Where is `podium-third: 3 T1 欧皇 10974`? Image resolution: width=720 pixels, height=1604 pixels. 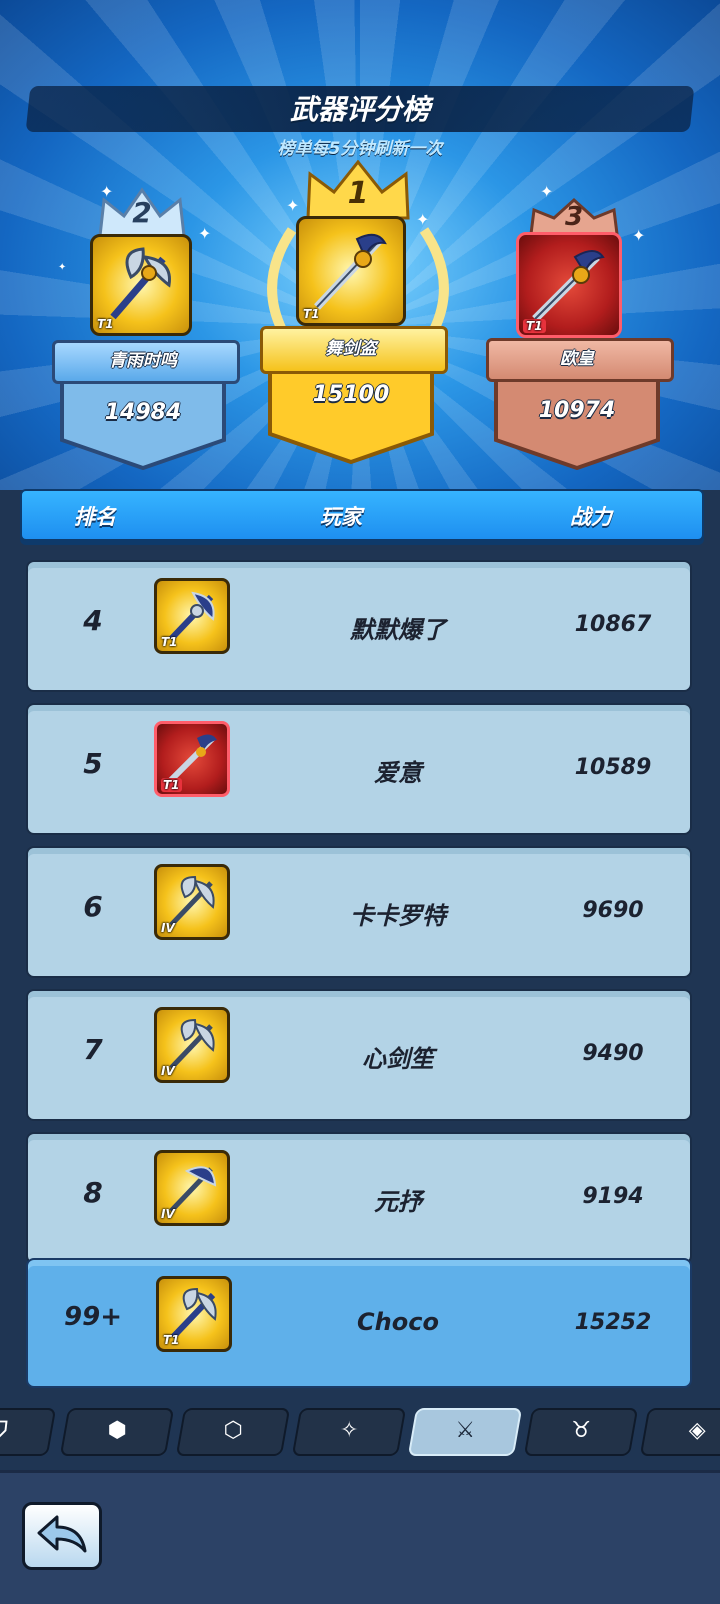 podium-third: 3 T1 欧皇 10974 is located at coordinates (580, 336).